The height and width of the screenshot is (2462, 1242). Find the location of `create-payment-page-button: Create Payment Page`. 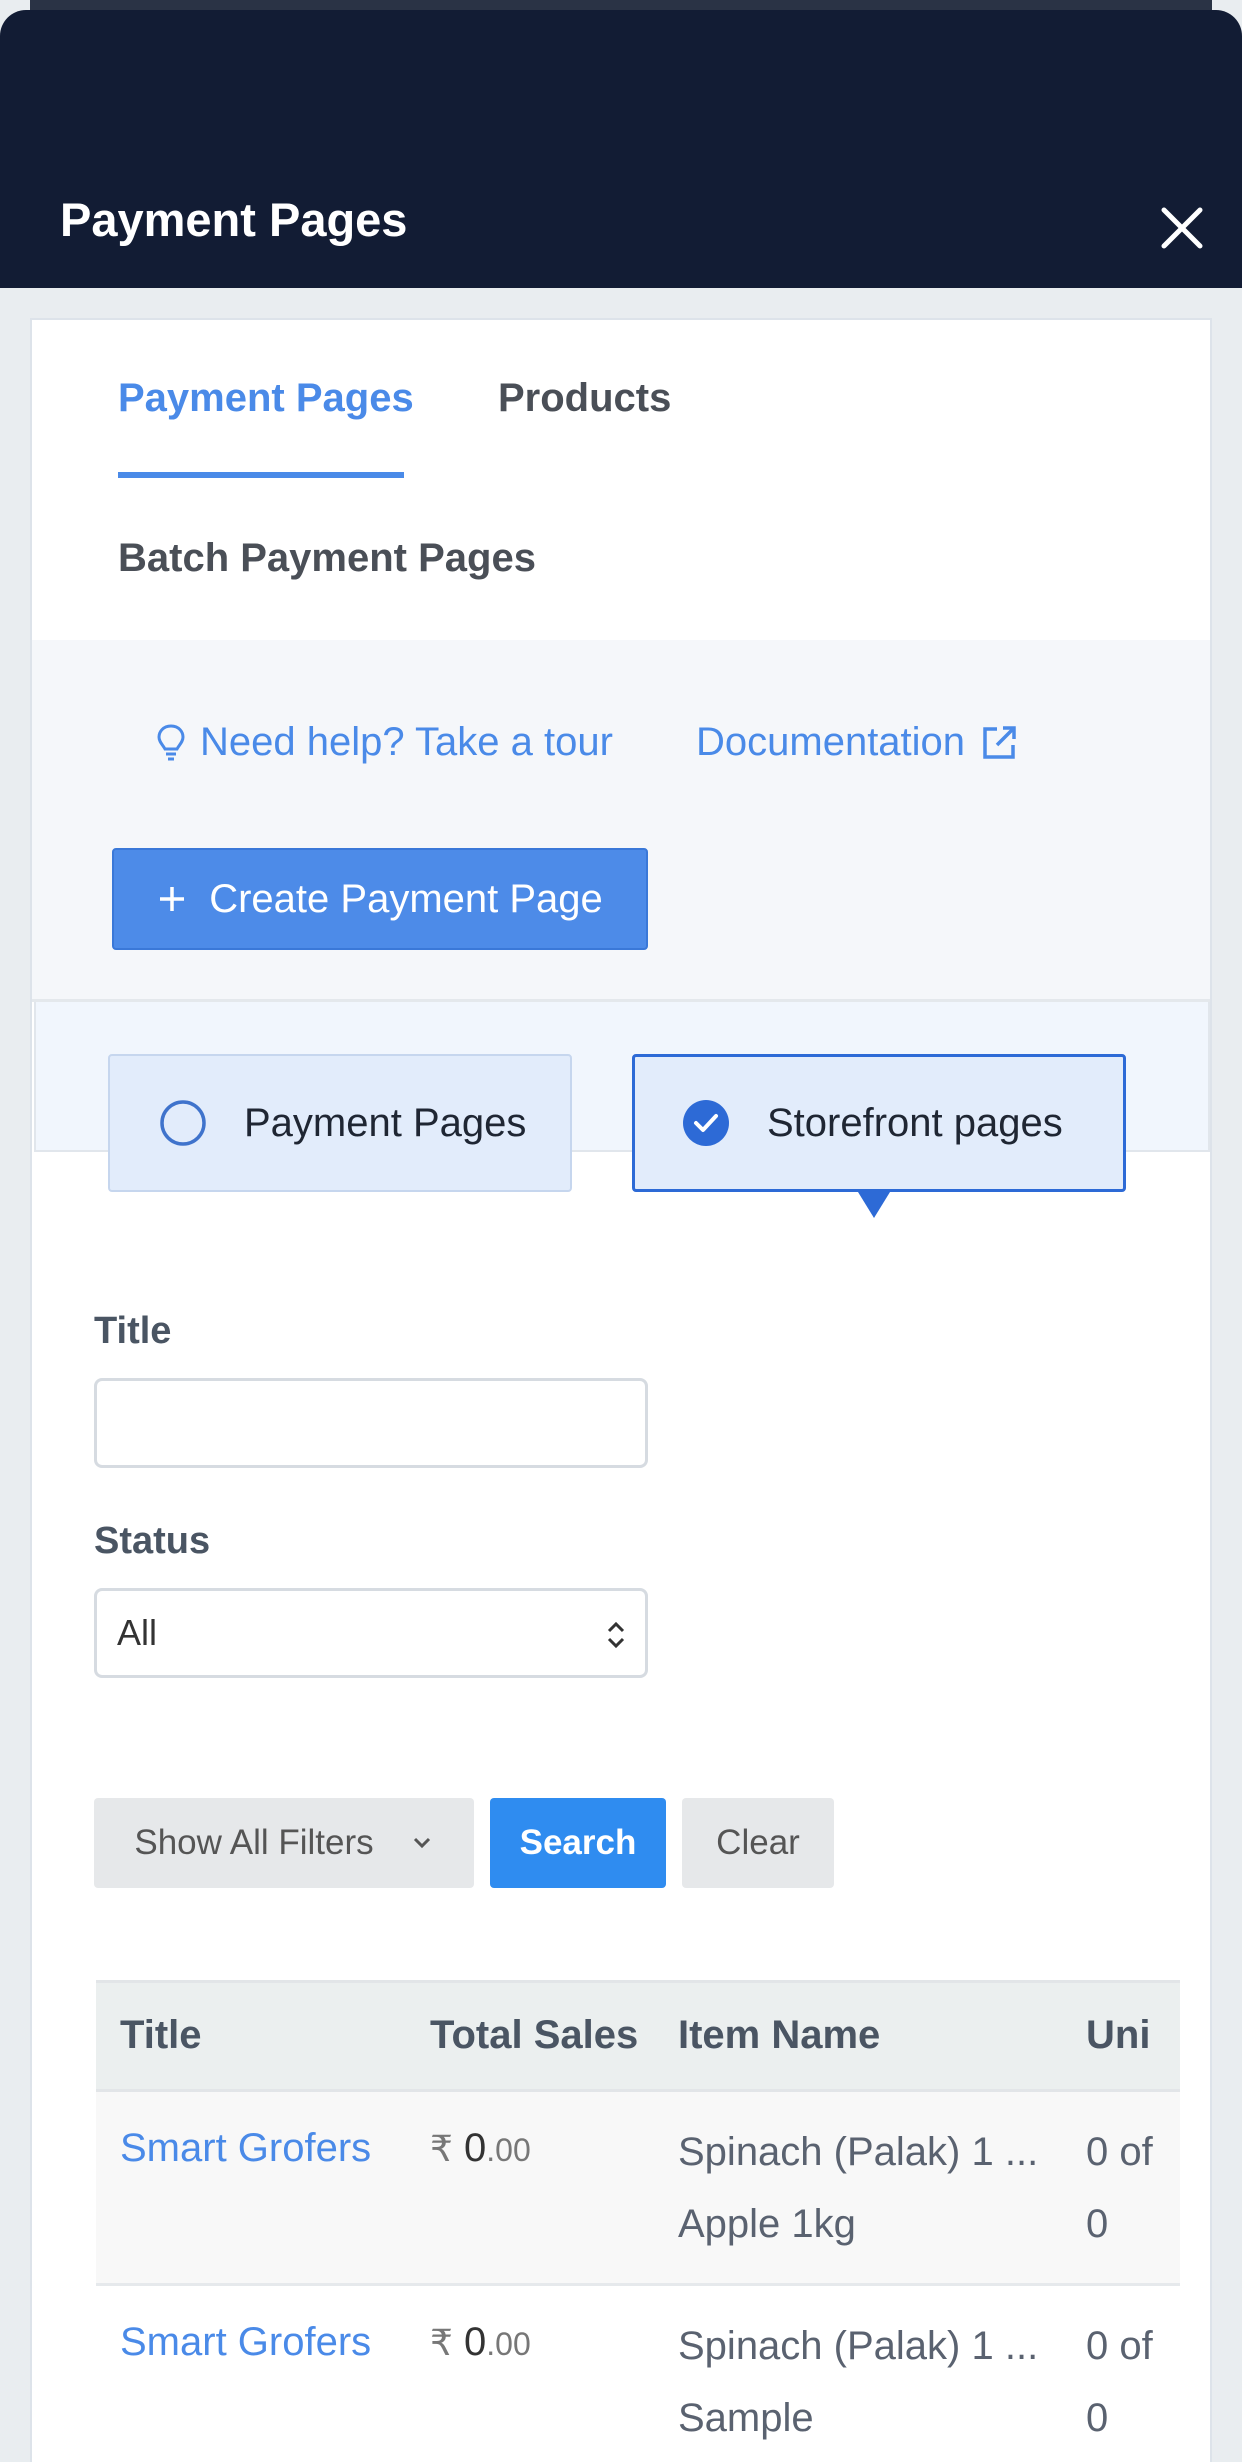

create-payment-page-button: Create Payment Page is located at coordinates (380, 899).